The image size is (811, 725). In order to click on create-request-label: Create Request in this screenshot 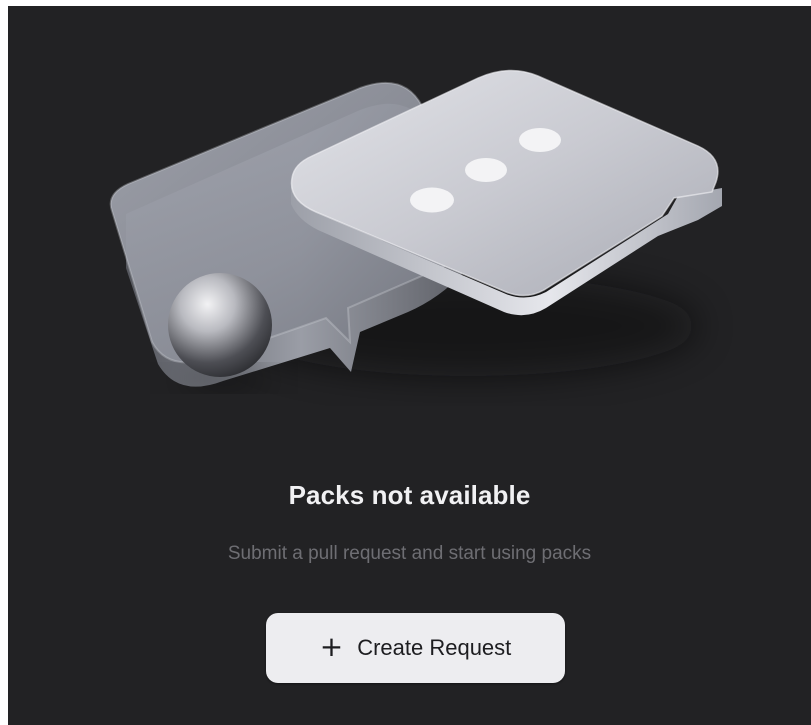, I will do `click(434, 647)`.